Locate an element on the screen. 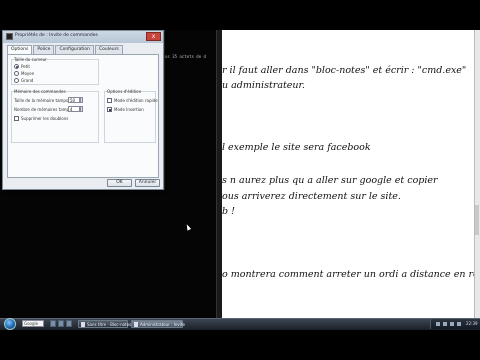  ok-button: OK is located at coordinates (119, 183).